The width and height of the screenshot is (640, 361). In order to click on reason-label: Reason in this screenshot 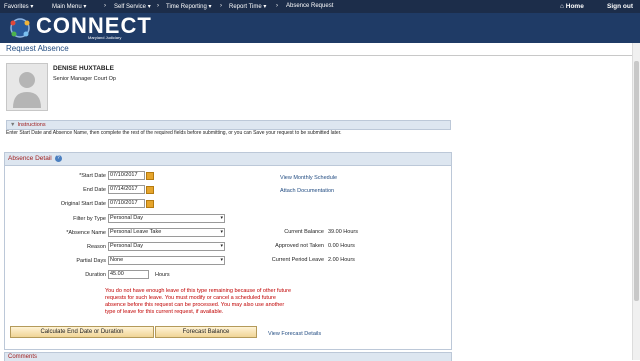, I will do `click(96, 247)`.